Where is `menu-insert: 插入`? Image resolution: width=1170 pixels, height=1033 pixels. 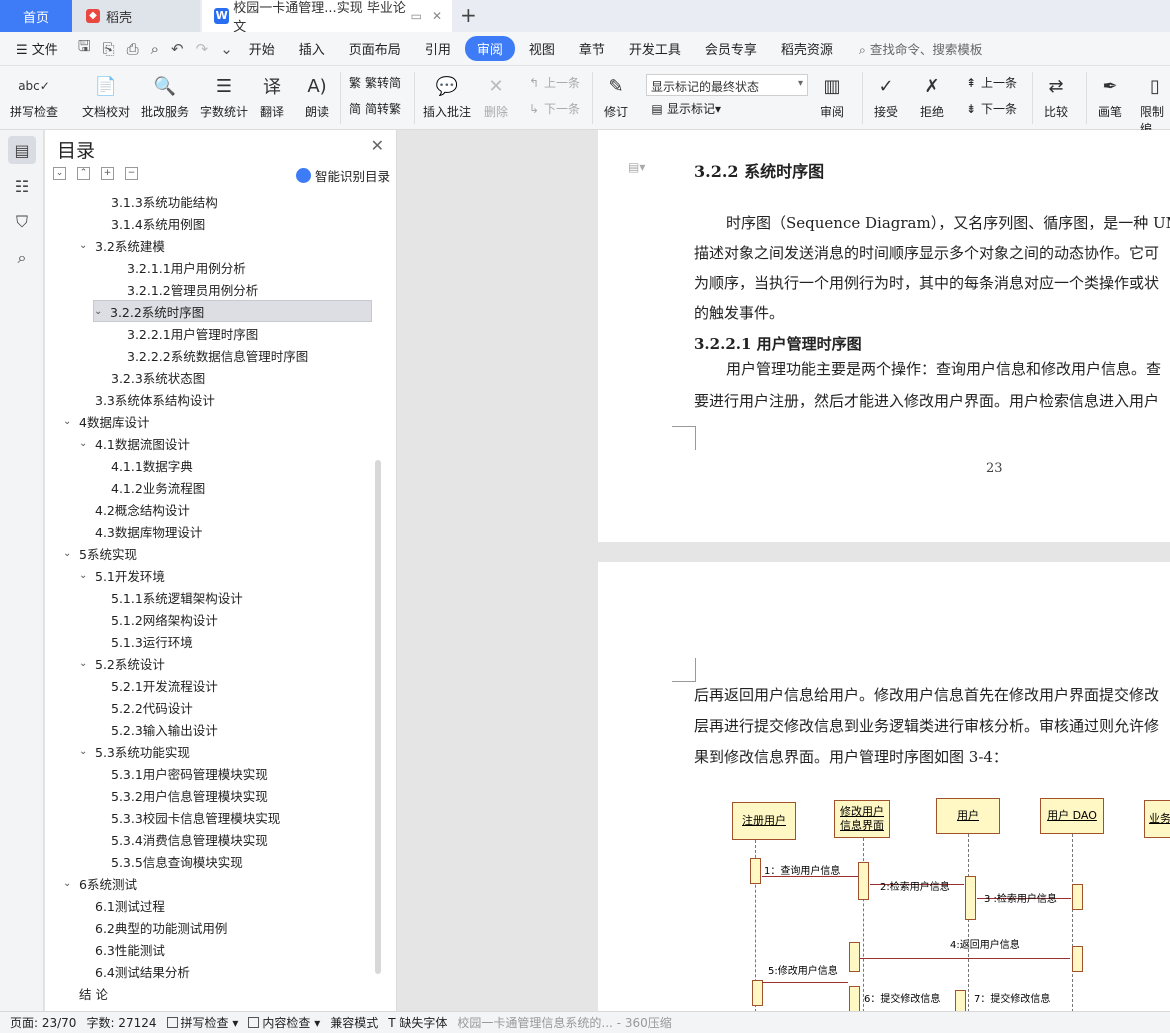
menu-insert: 插入 is located at coordinates (312, 48).